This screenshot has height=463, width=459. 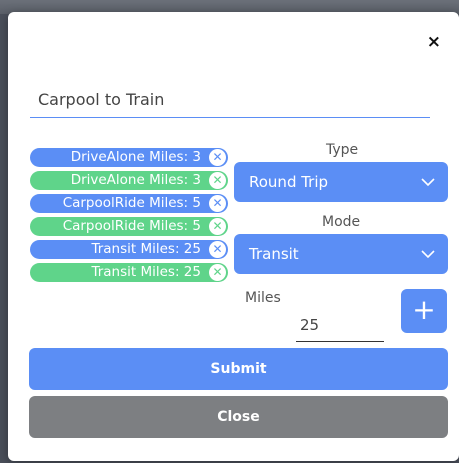 I want to click on miles-label: Miles, so click(x=263, y=298).